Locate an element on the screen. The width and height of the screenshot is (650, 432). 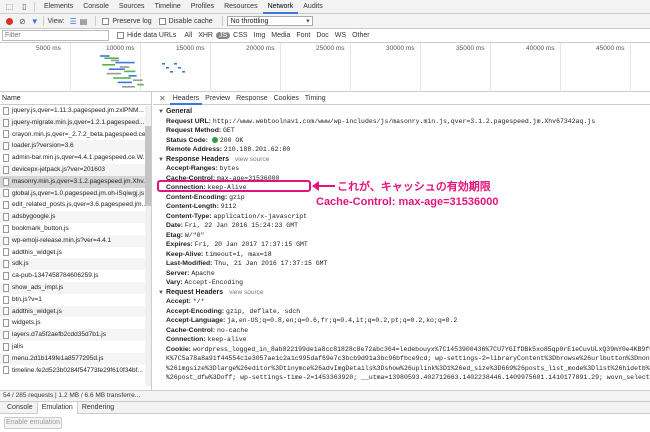
list-item: widgets.js is located at coordinates (75, 323).